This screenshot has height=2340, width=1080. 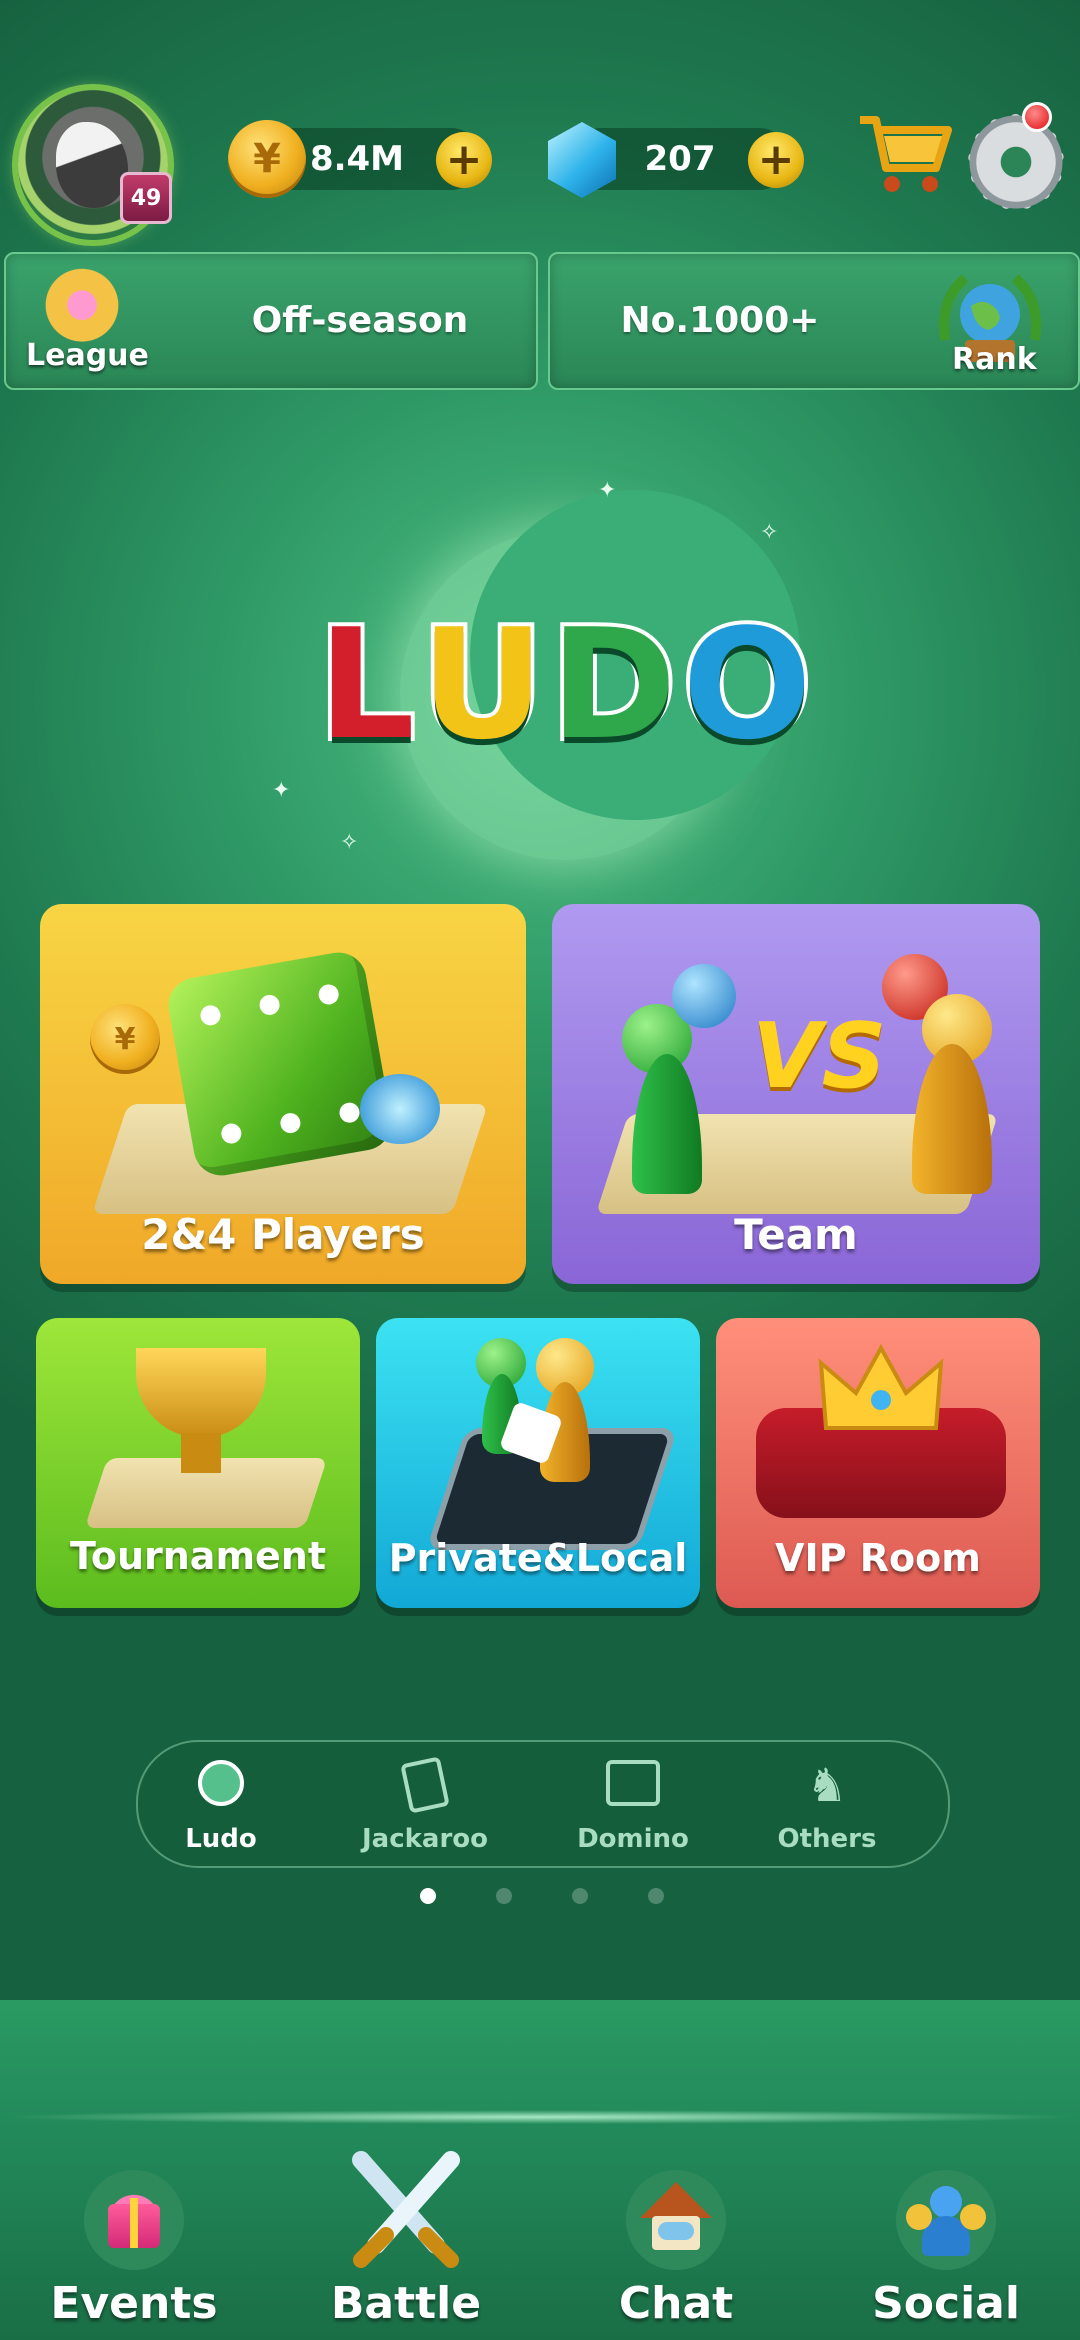 I want to click on category-tab-jackaroo: Jackaroo, so click(x=425, y=1804).